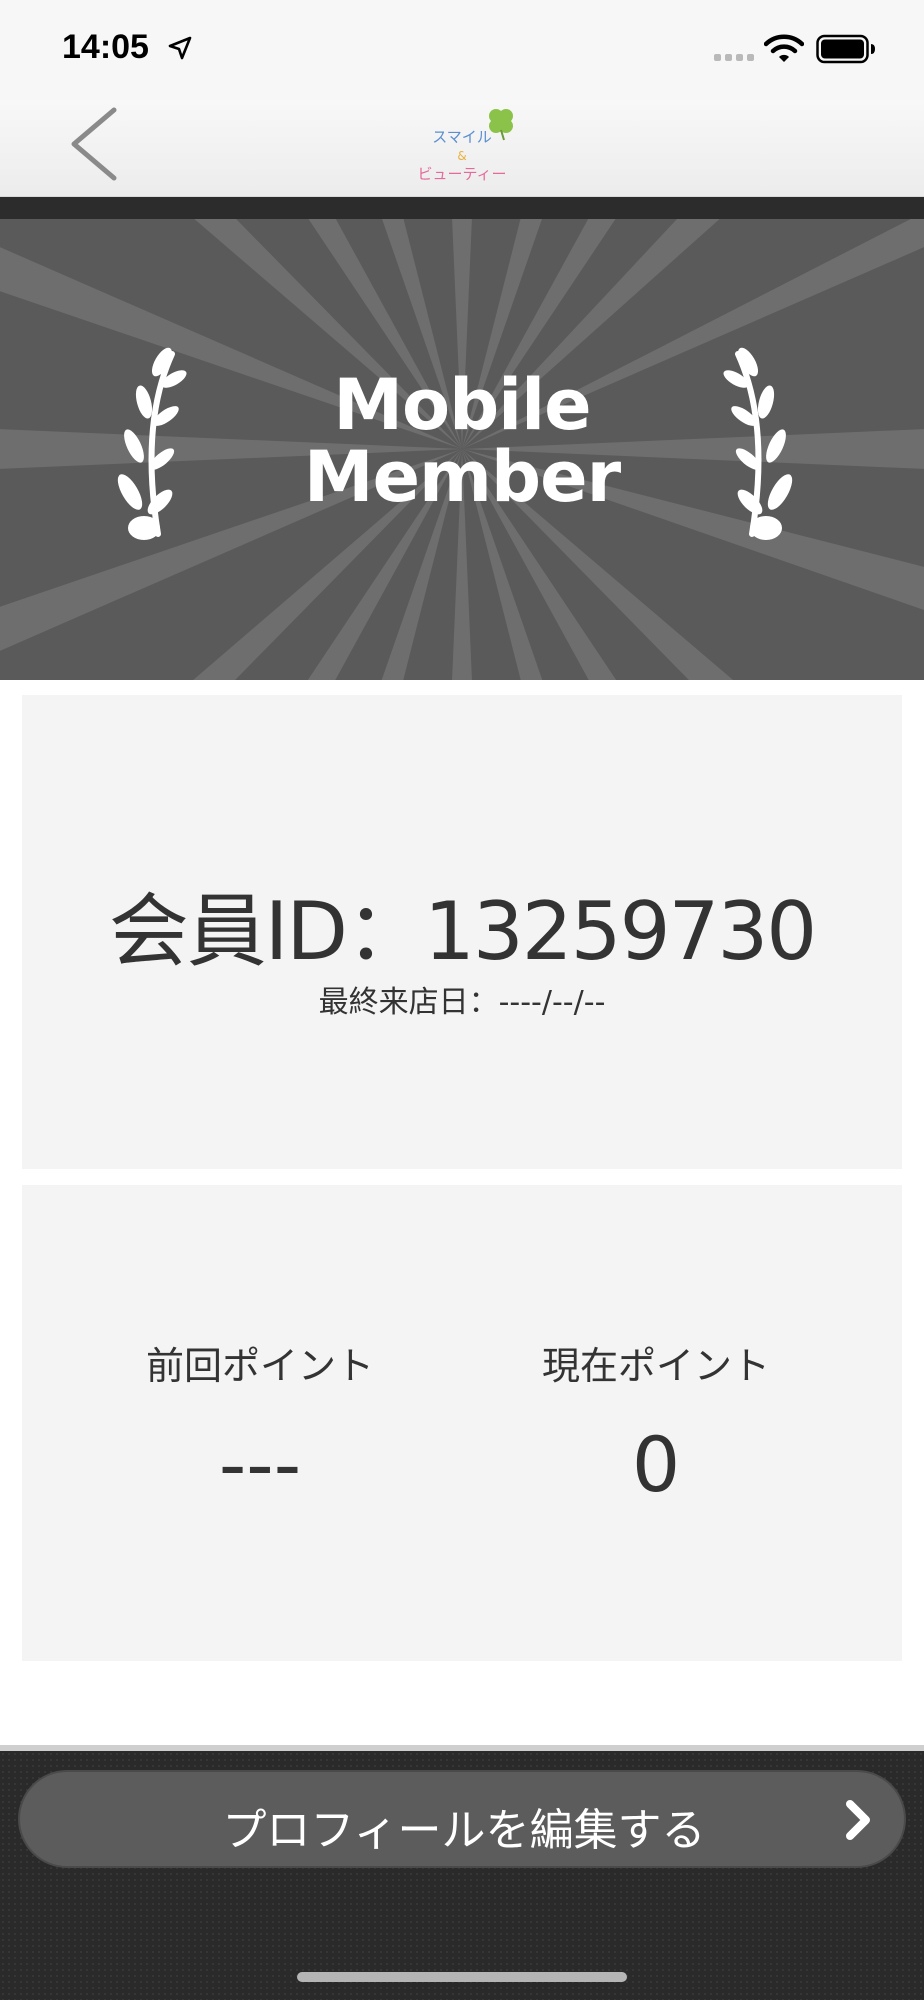 Image resolution: width=924 pixels, height=2000 pixels. I want to click on logo-line2: &, so click(461, 156).